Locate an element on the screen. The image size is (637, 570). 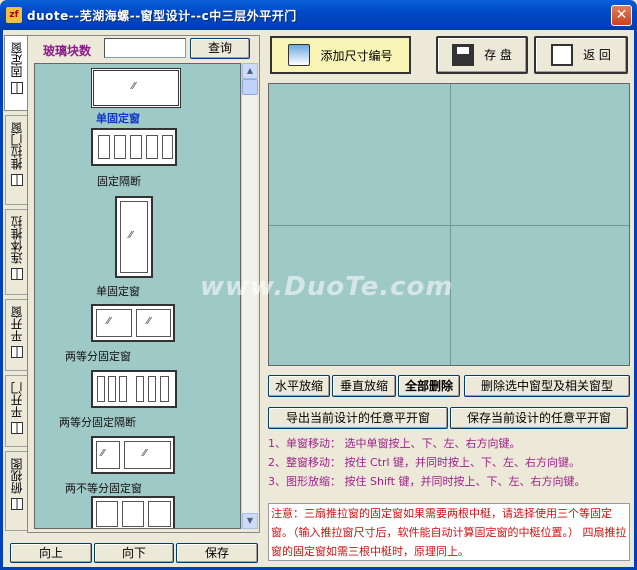
tab-casement-door: 平开门 is located at coordinates (16, 411).